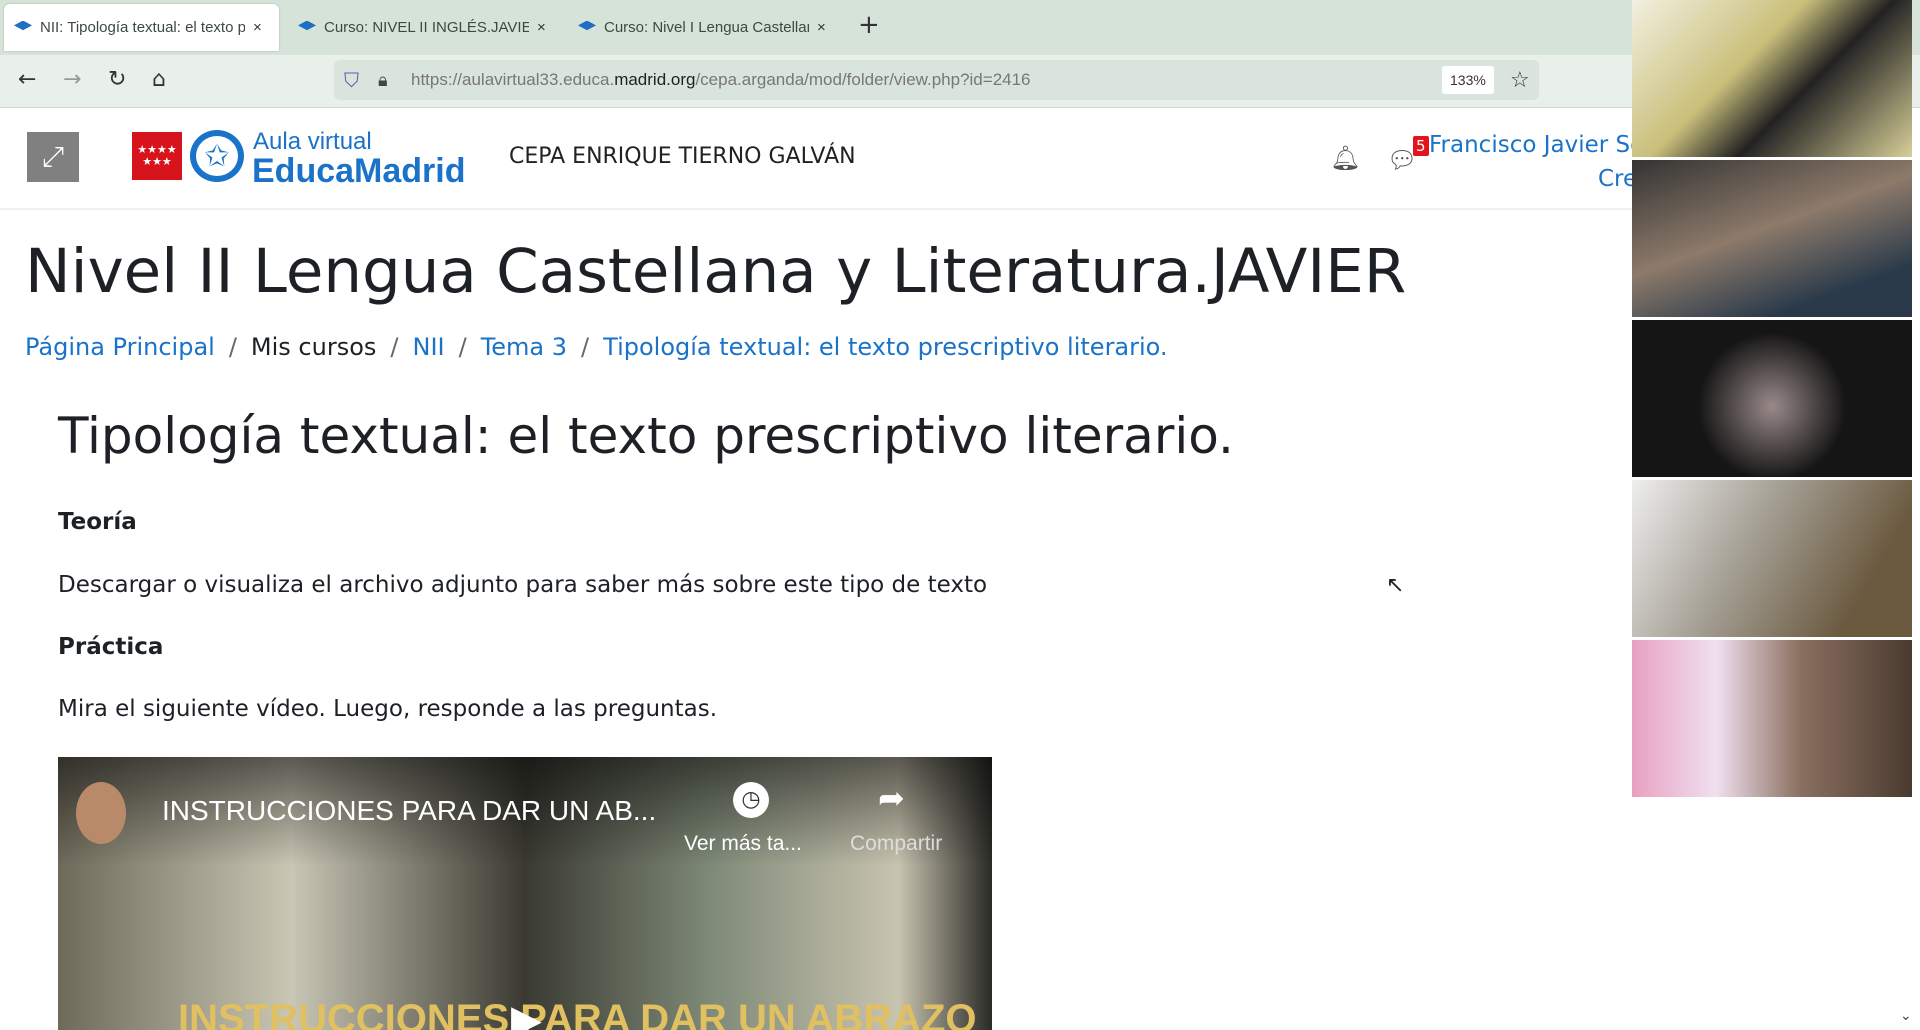  I want to click on message-count-badge: 5, so click(1421, 146).